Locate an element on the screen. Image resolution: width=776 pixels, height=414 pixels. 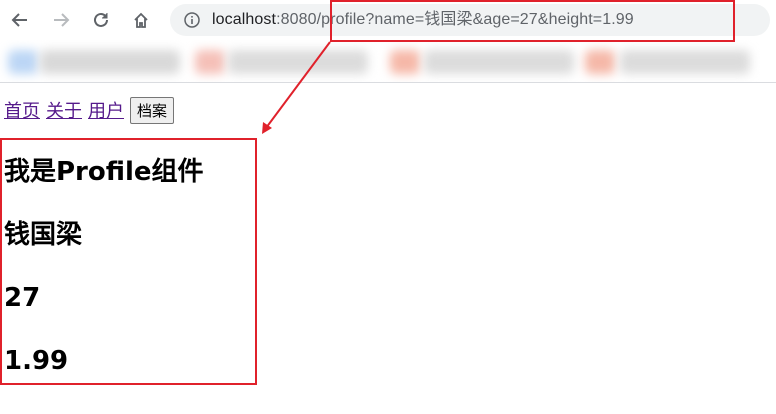
info-icon is located at coordinates (192, 20).